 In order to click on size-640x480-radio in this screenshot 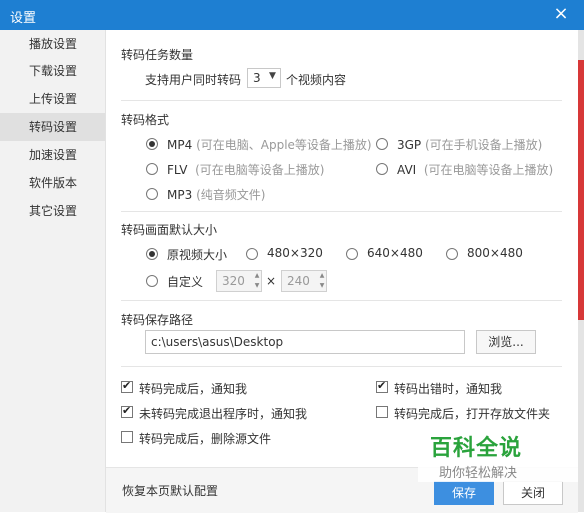, I will do `click(352, 254)`.